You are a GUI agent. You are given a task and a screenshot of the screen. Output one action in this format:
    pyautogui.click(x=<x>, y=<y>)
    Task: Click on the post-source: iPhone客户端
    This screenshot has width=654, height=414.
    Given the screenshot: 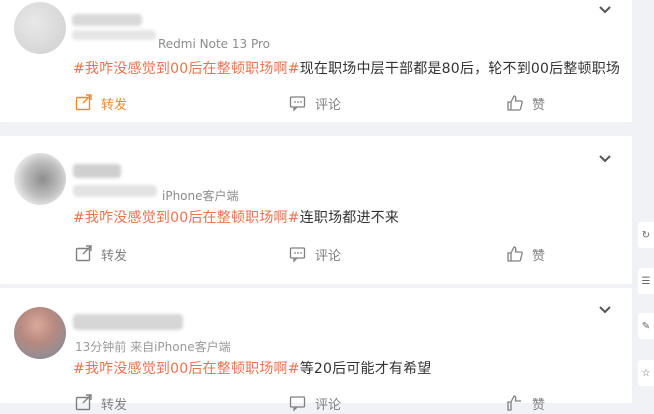 What is the action you would take?
    pyautogui.click(x=200, y=196)
    